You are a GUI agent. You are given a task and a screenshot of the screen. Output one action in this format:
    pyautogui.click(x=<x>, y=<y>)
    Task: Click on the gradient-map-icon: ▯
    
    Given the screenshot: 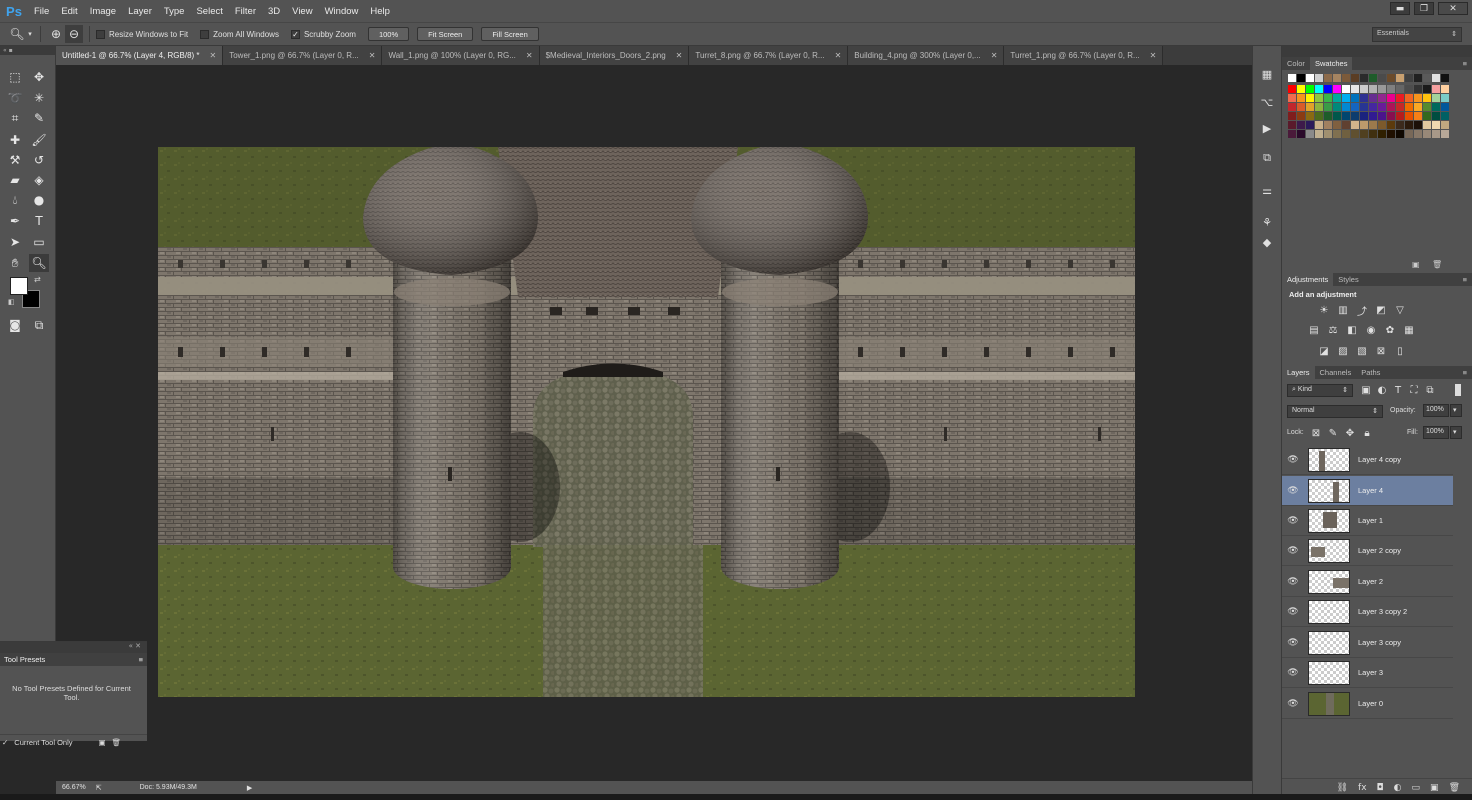 What is the action you would take?
    pyautogui.click(x=1400, y=351)
    